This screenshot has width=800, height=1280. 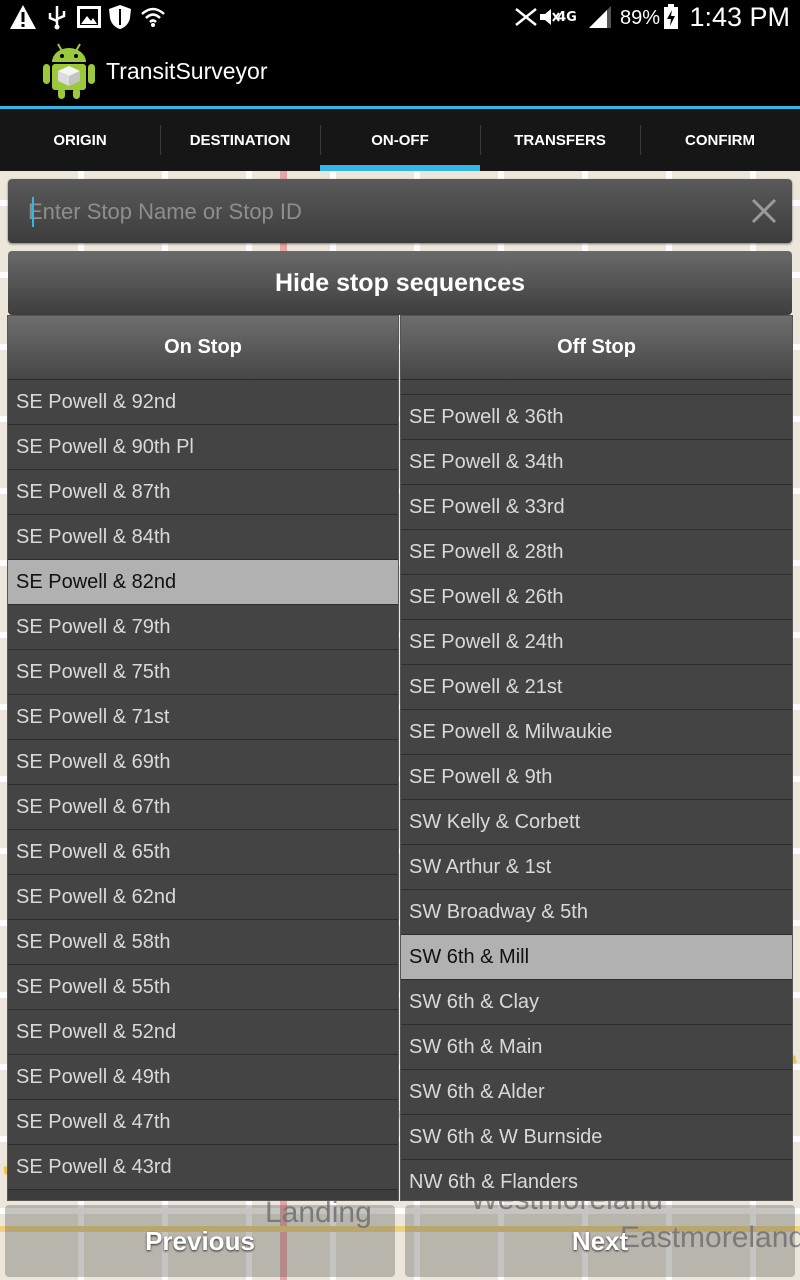 I want to click on stop-row: SE Powell & 49th, so click(x=203, y=1077).